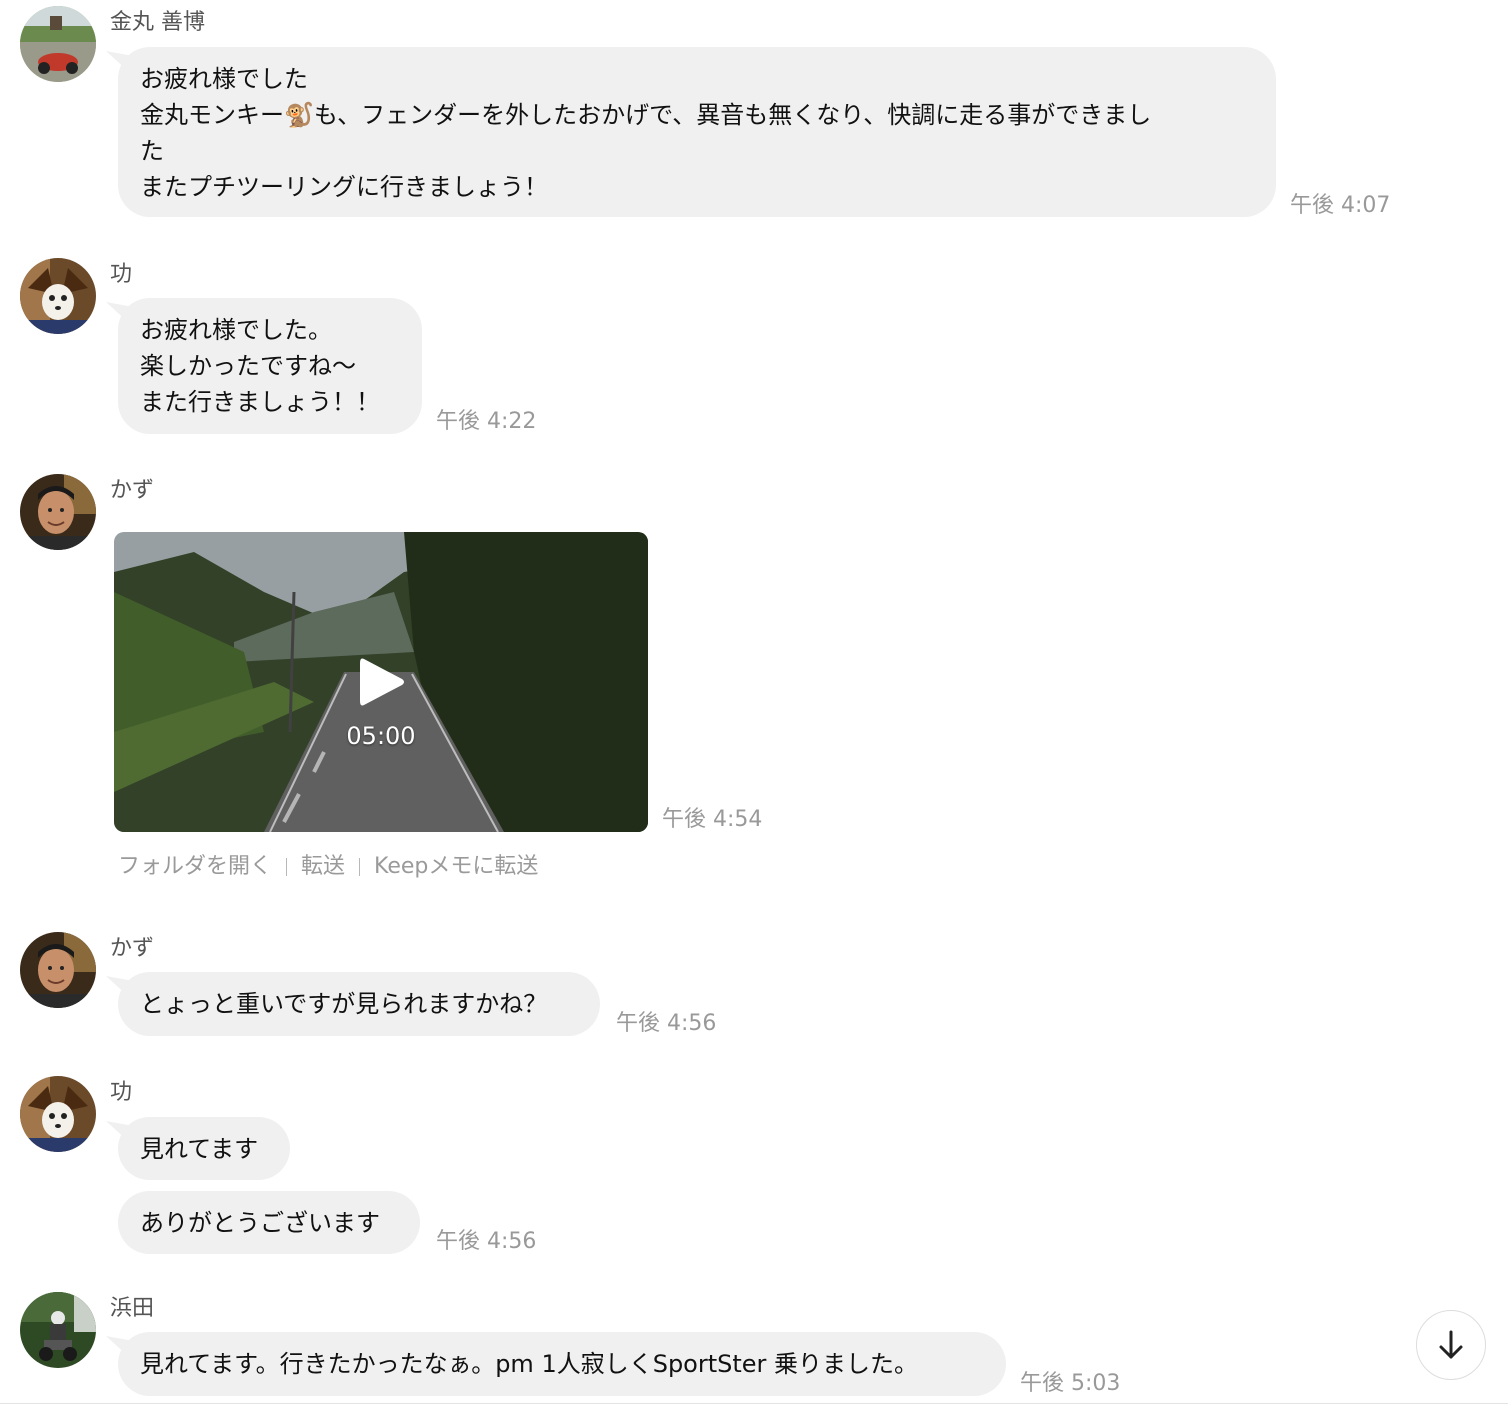  I want to click on message-line: お疲れ様でした。, so click(236, 330).